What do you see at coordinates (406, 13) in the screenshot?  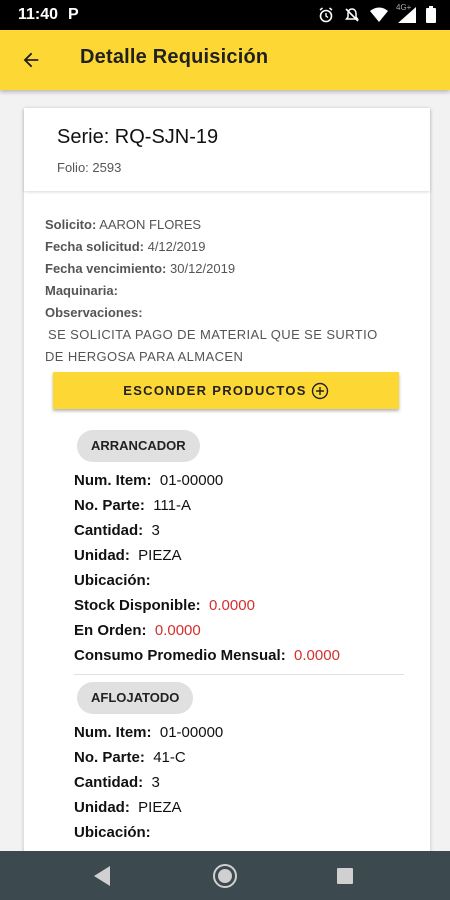 I see `cell-signal-icon: 4G+` at bounding box center [406, 13].